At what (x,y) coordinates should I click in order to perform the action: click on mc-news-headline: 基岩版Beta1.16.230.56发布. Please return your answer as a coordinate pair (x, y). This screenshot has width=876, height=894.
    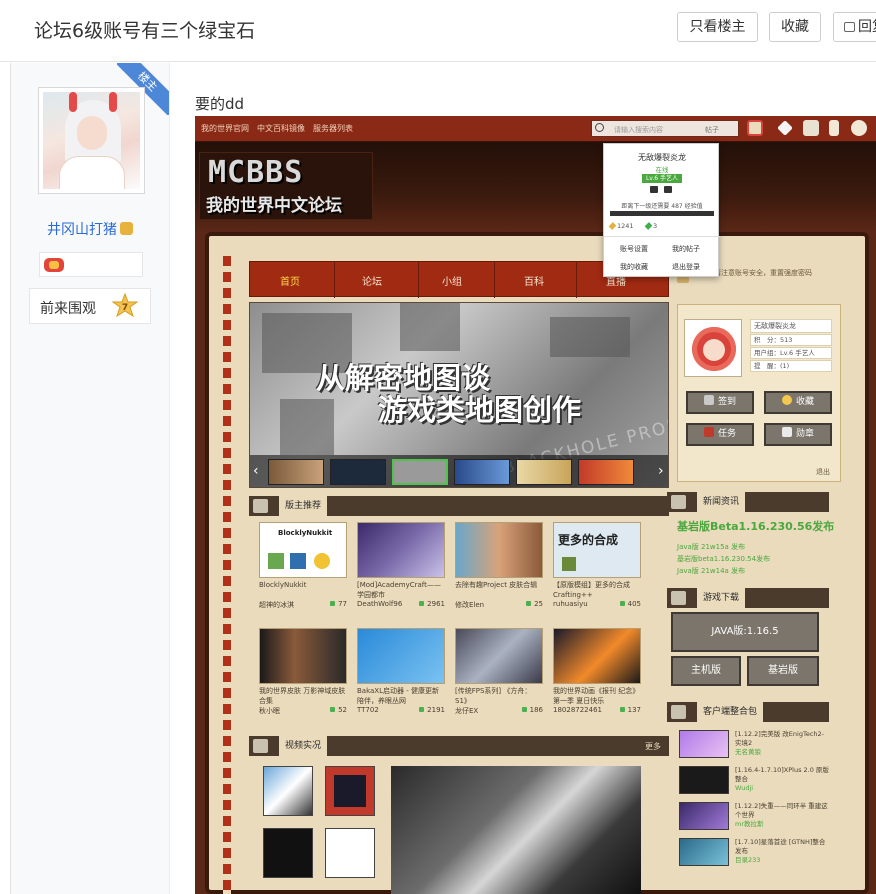
    Looking at the image, I should click on (756, 526).